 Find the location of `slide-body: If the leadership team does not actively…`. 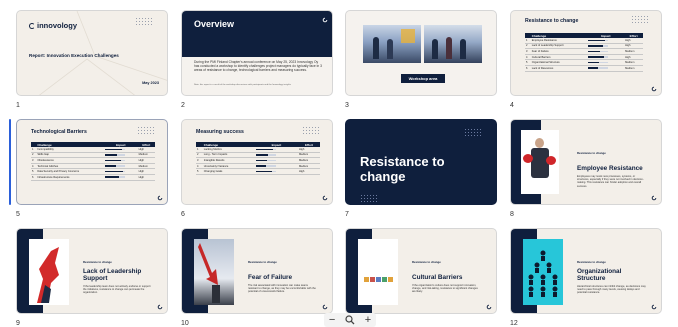

slide-body: If the leadership team does not actively… is located at coordinates (117, 290).